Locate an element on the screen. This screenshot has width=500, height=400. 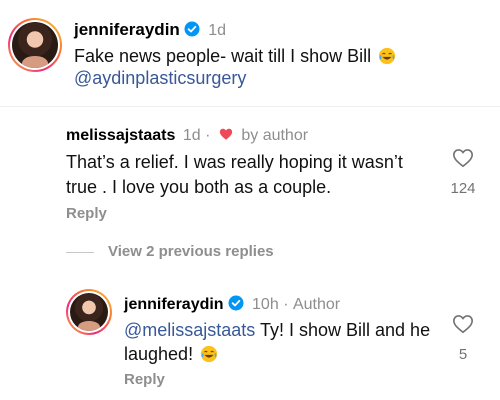
comment-author-username: melissajstaats is located at coordinates (120, 135).